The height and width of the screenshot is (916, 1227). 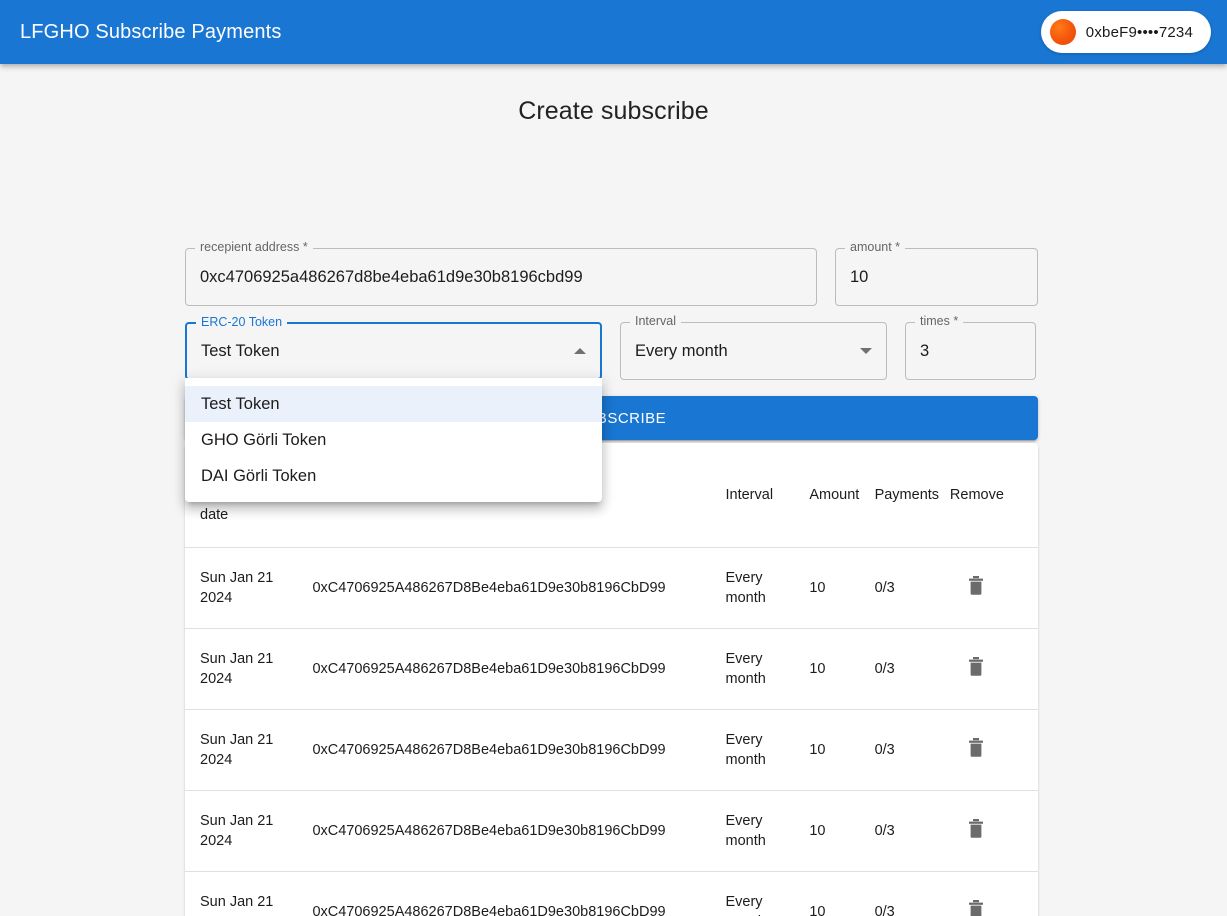 What do you see at coordinates (936, 273) in the screenshot?
I see `amount-field: amount * 10` at bounding box center [936, 273].